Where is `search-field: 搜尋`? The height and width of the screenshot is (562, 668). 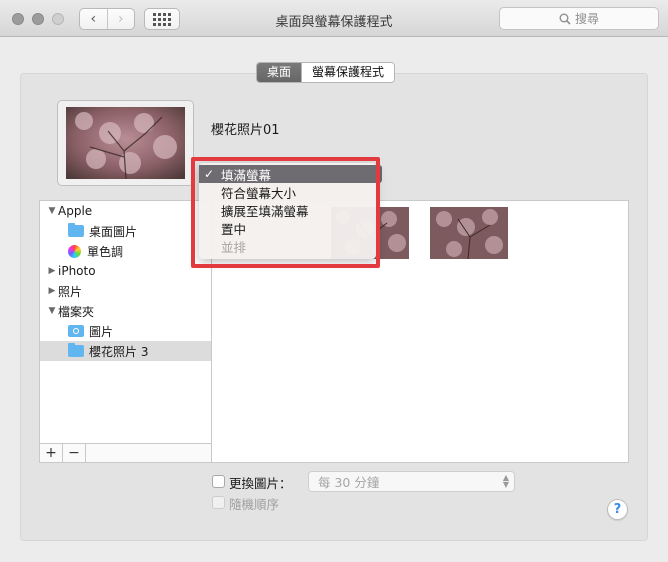
search-field: 搜尋 is located at coordinates (579, 18).